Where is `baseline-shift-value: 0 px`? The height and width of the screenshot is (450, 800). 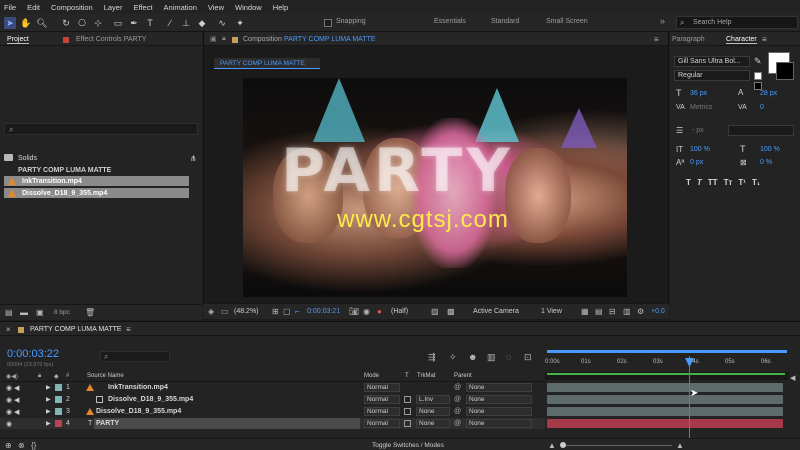
baseline-shift-value: 0 px is located at coordinates (696, 162).